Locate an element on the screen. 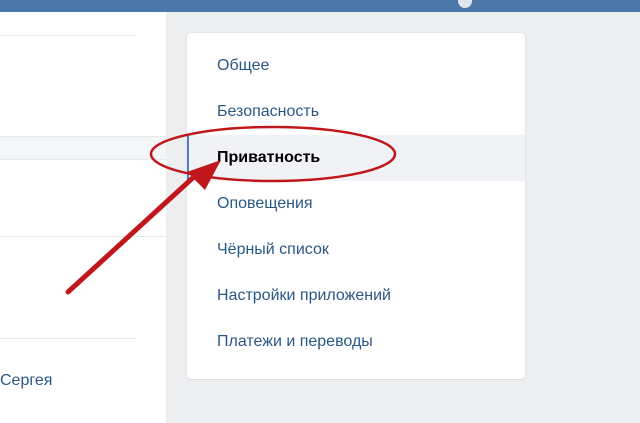  menu-item-privacy: Приватность is located at coordinates (356, 158).